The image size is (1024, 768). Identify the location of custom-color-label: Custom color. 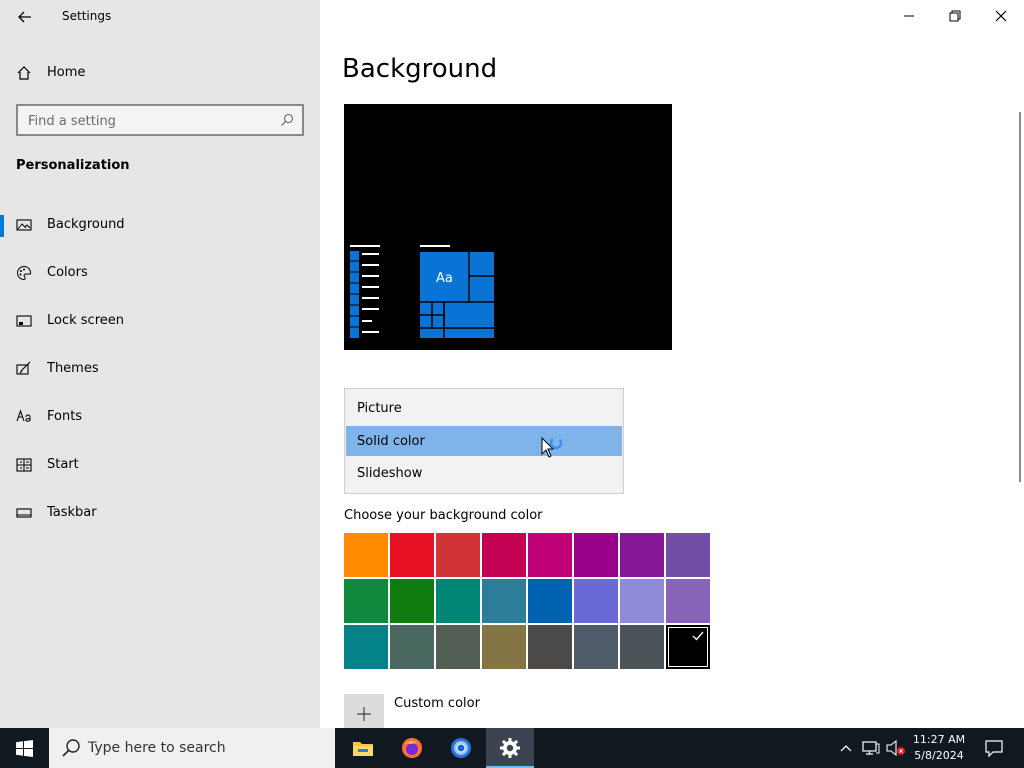
(437, 703).